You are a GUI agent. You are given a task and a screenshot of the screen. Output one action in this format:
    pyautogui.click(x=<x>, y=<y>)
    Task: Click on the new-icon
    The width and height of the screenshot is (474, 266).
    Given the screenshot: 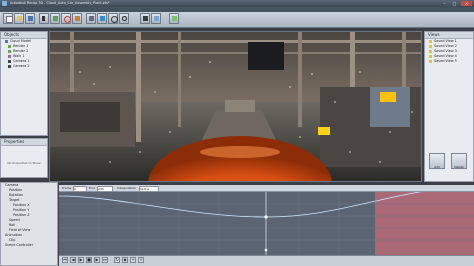 What is the action you would take?
    pyautogui.click(x=9, y=19)
    